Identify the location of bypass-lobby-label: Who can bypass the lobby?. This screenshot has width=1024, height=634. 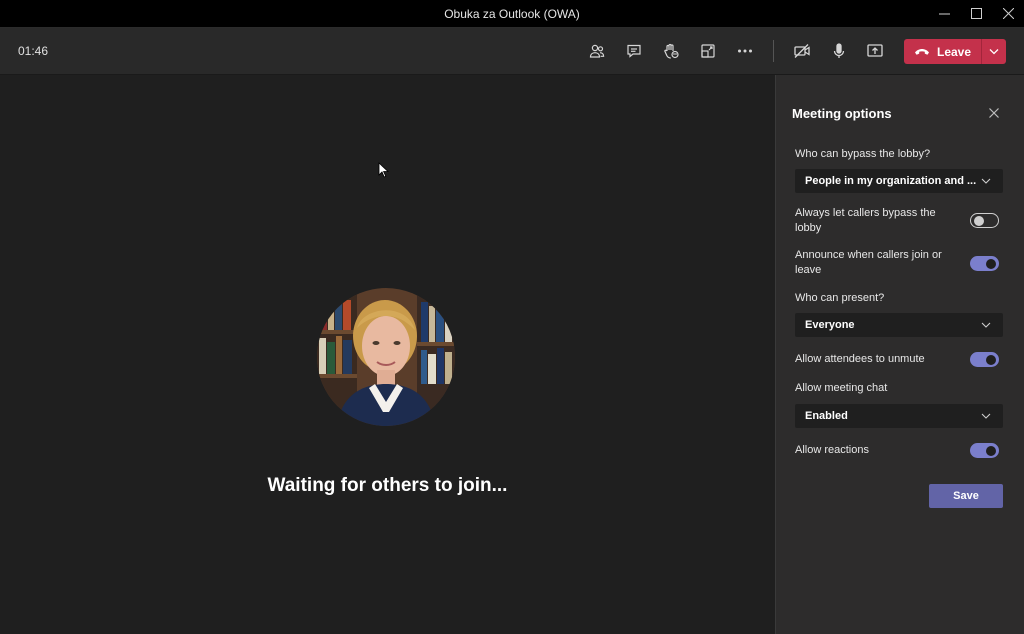
(863, 154).